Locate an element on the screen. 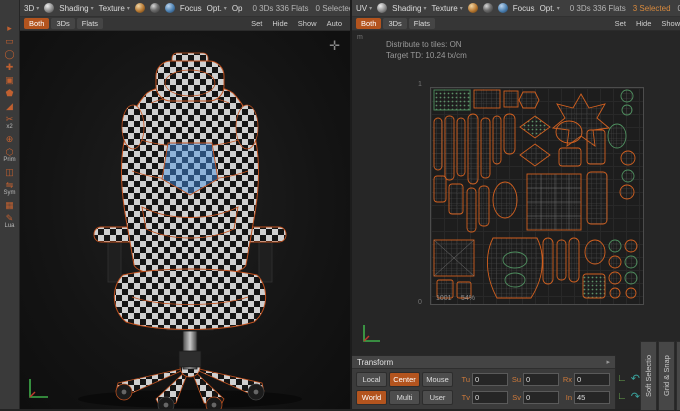  opt-menu: Opt. ▾ is located at coordinates (217, 8).